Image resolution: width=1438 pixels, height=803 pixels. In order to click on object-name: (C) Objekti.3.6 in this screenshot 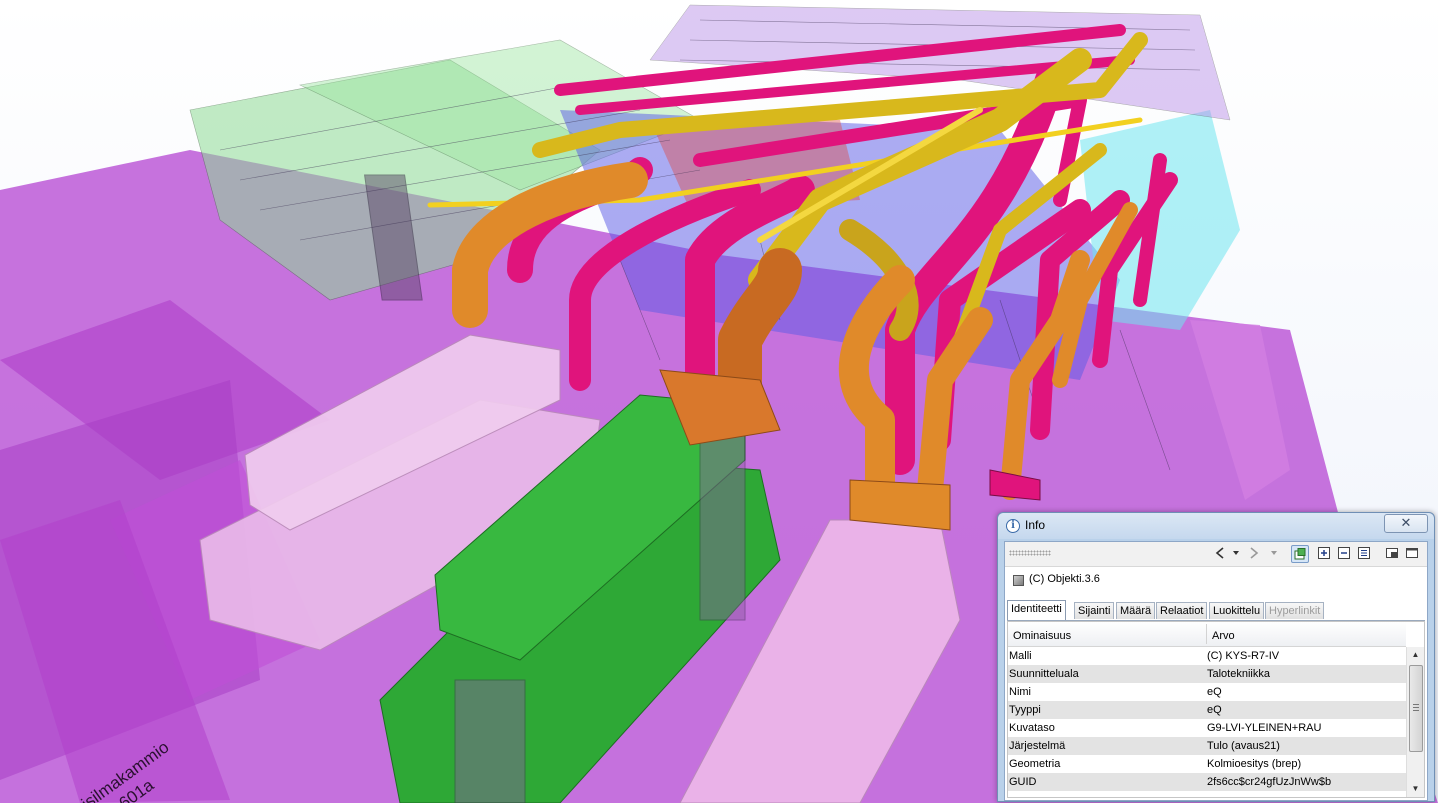, I will do `click(1064, 579)`.